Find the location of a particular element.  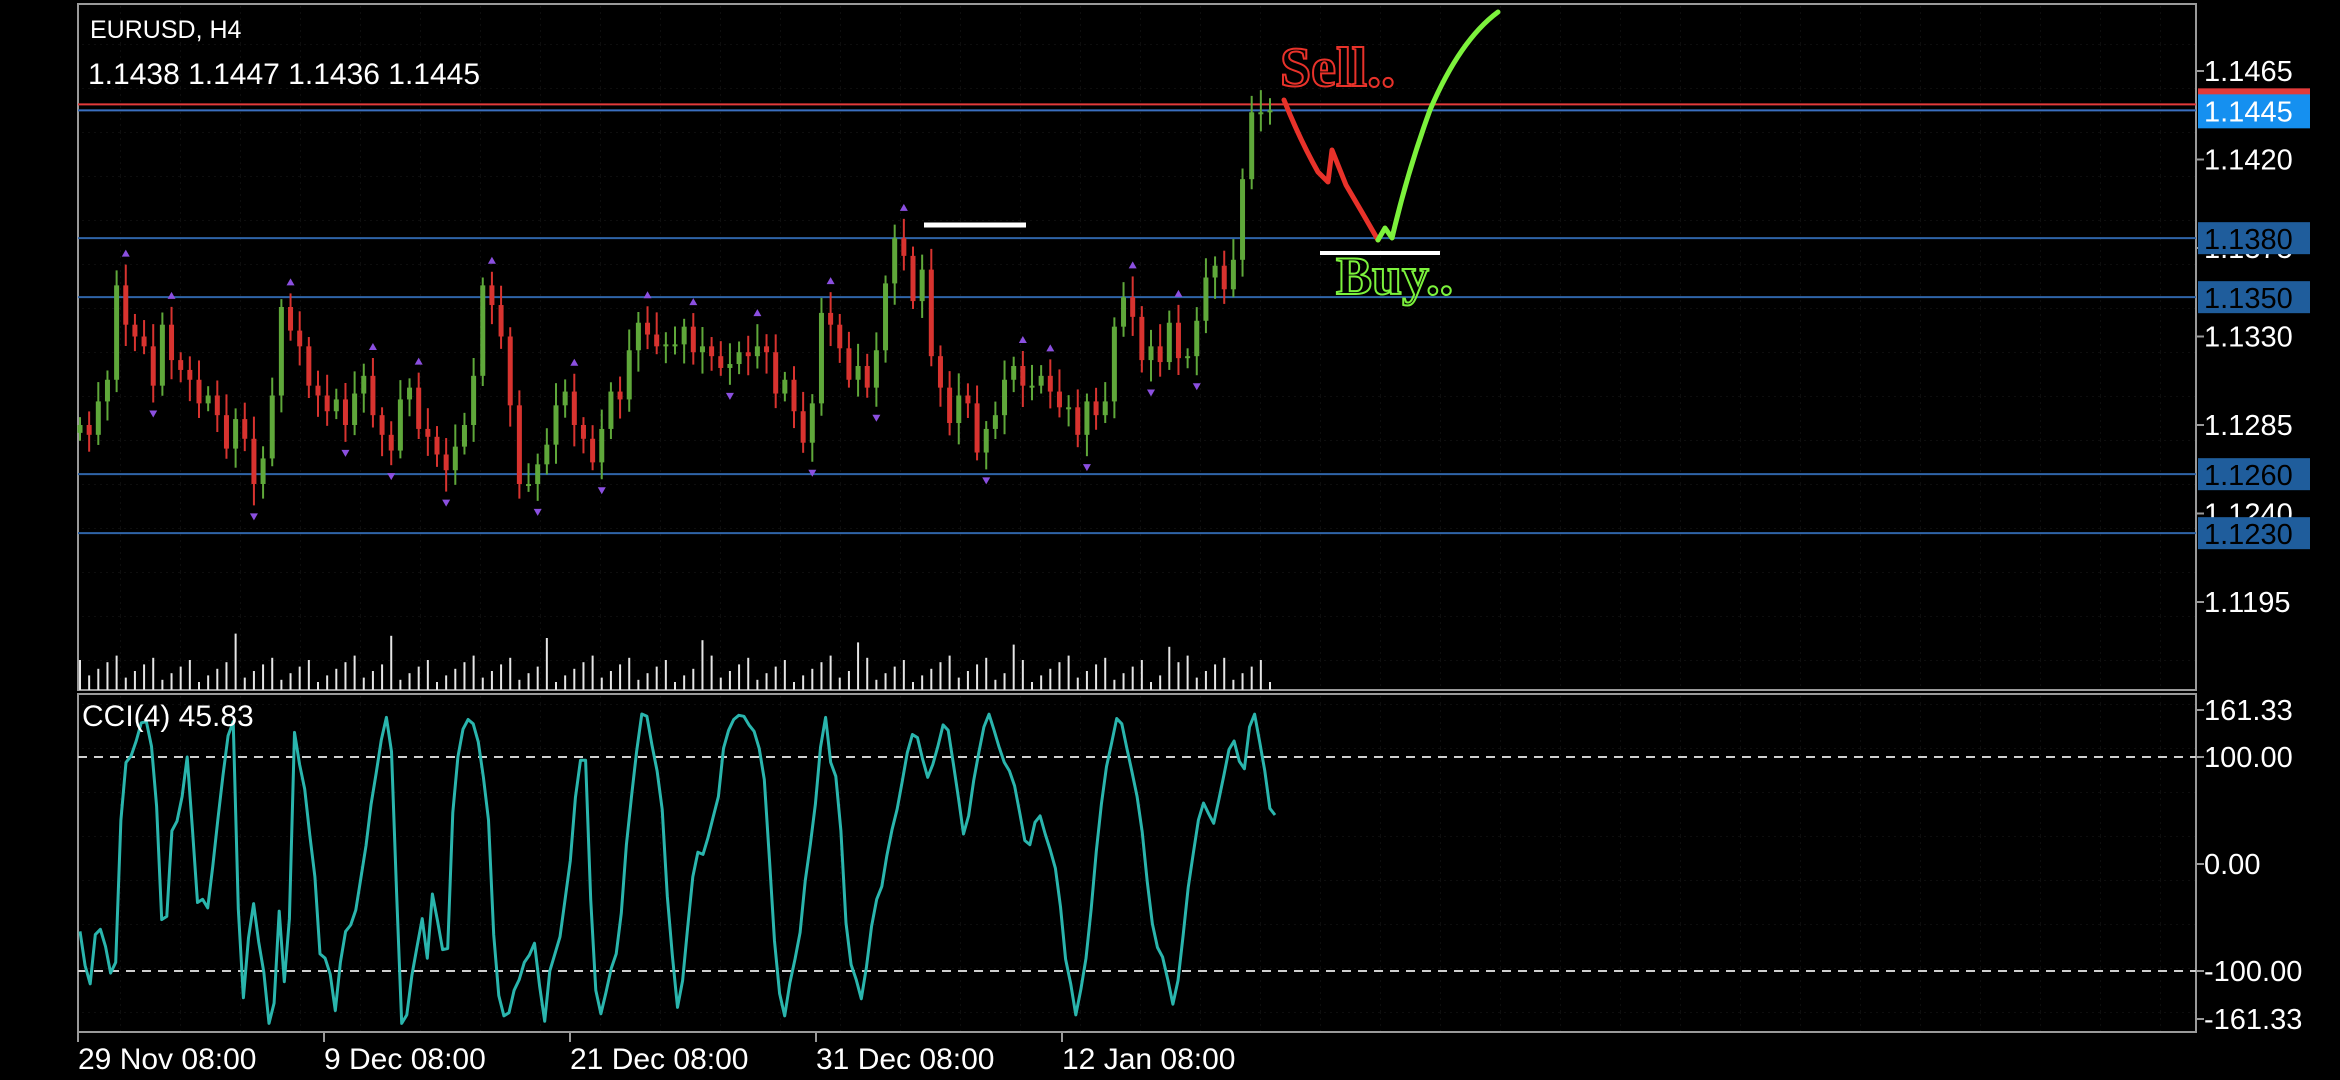

time-tick-label: 21 Dec 08:00 is located at coordinates (659, 1059).